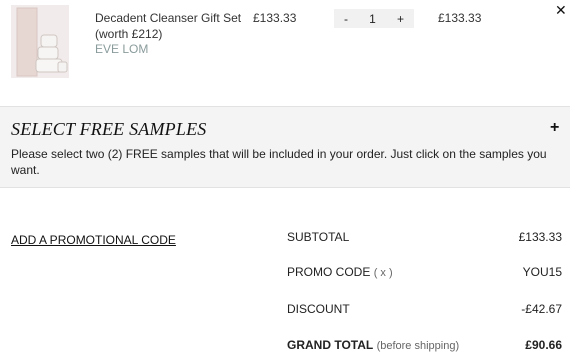 The image size is (570, 357). What do you see at coordinates (540, 237) in the screenshot?
I see `subtotal-value: £133.33` at bounding box center [540, 237].